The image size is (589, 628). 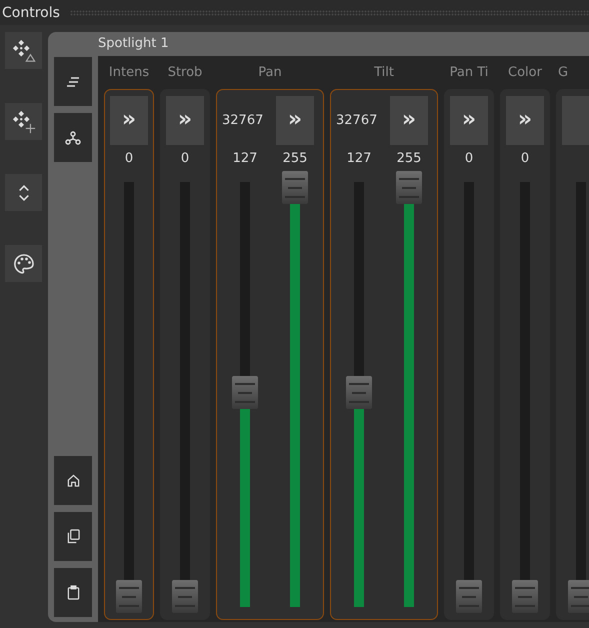 I want to click on home-icon, so click(x=73, y=480).